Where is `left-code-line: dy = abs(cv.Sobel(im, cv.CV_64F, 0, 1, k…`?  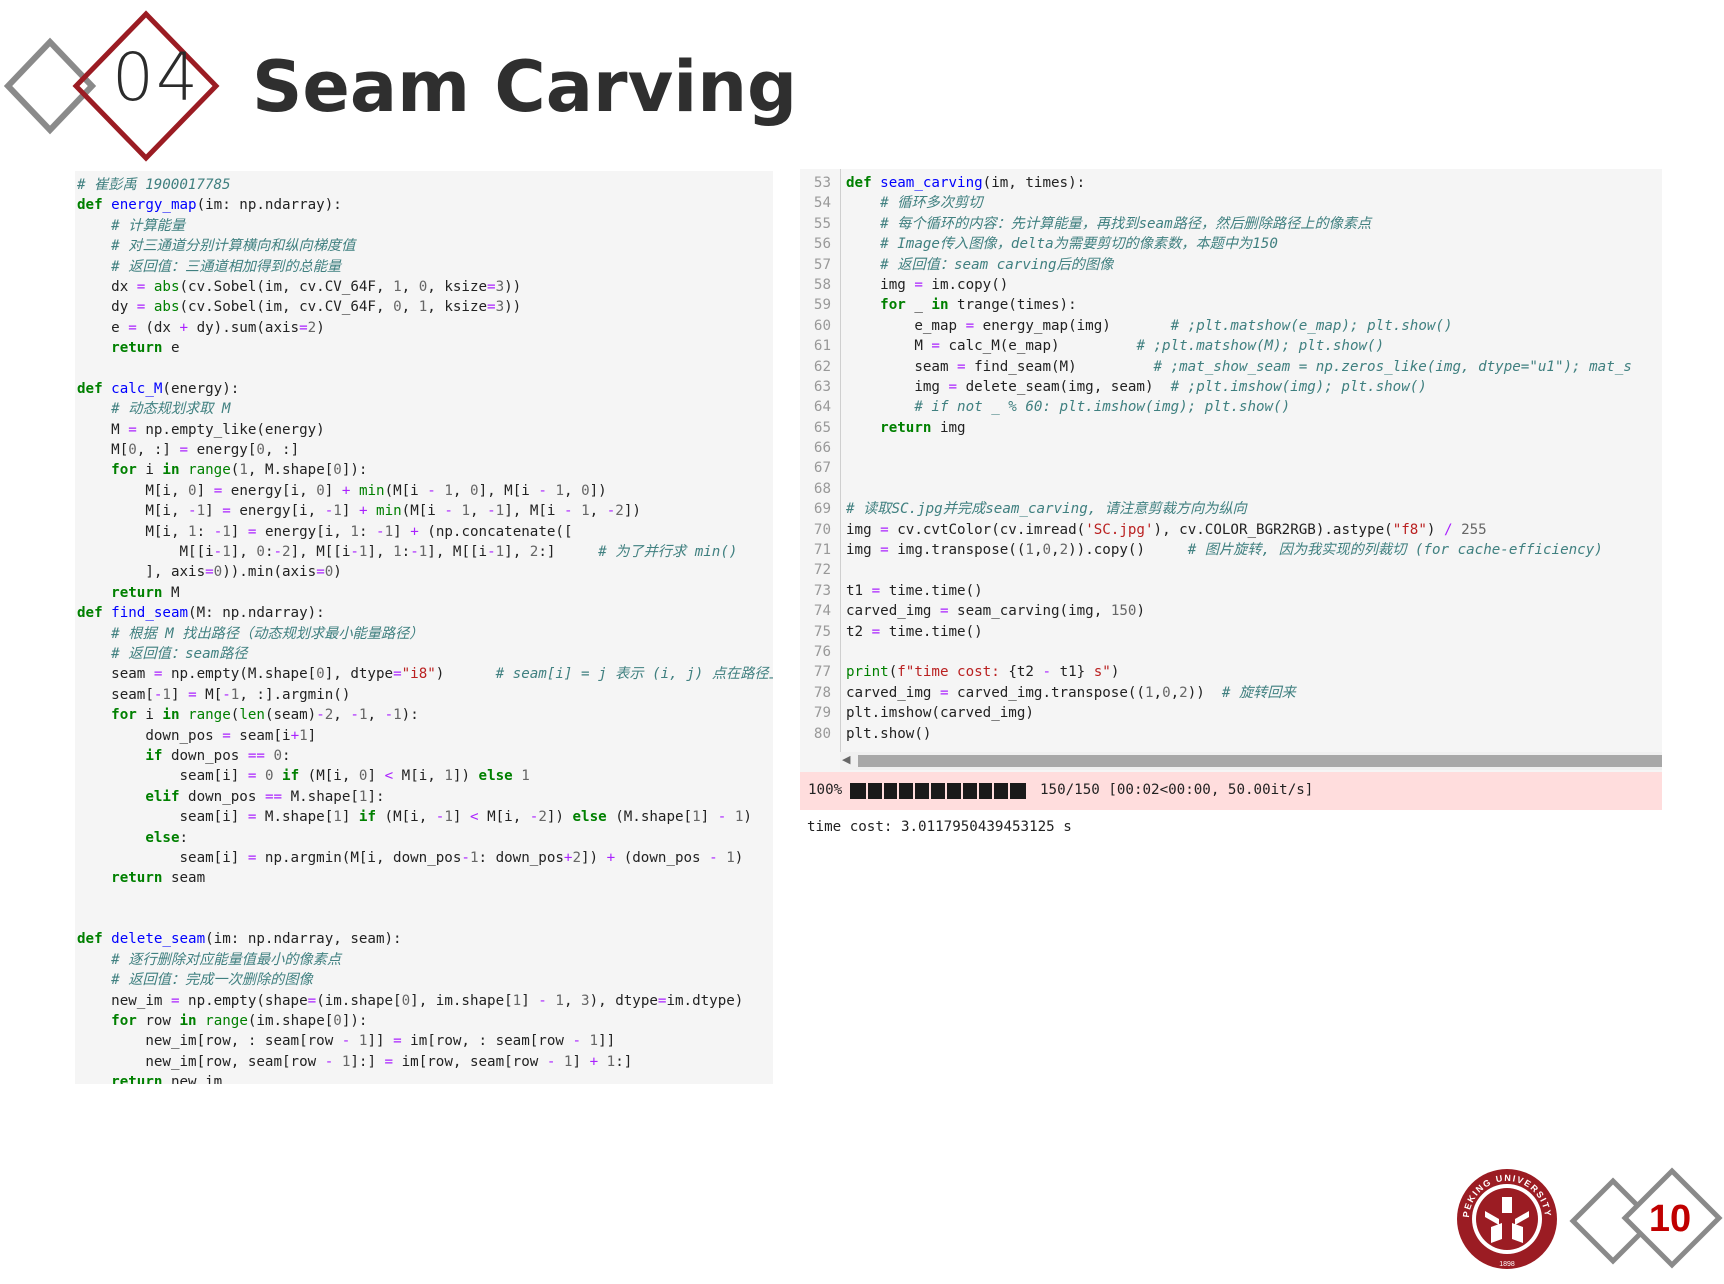 left-code-line: dy = abs(cv.Sobel(im, cv.CV_64F, 0, 1, k… is located at coordinates (299, 307).